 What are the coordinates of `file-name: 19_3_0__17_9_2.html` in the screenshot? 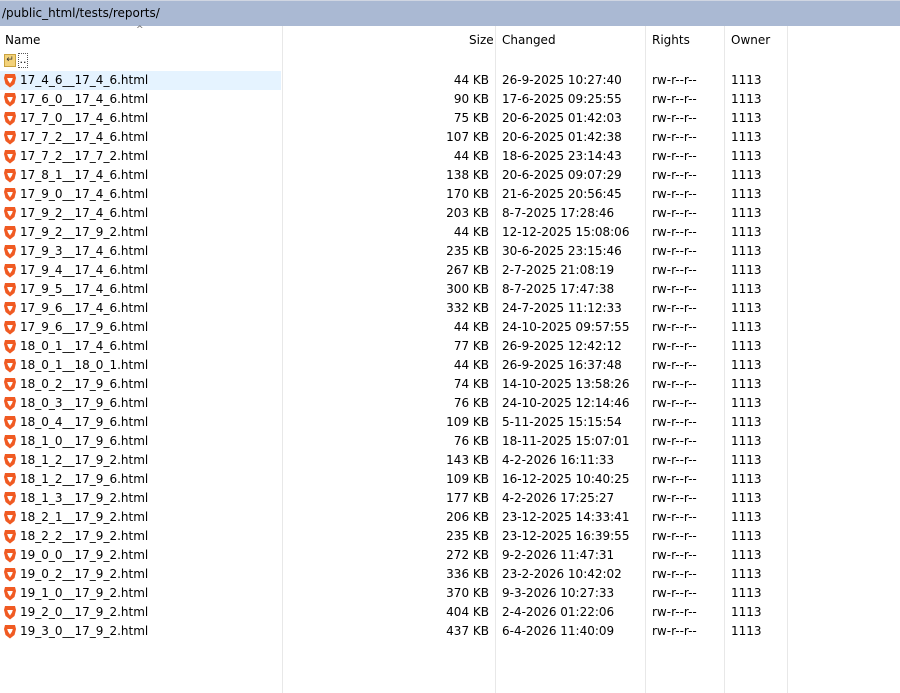 It's located at (84, 631).